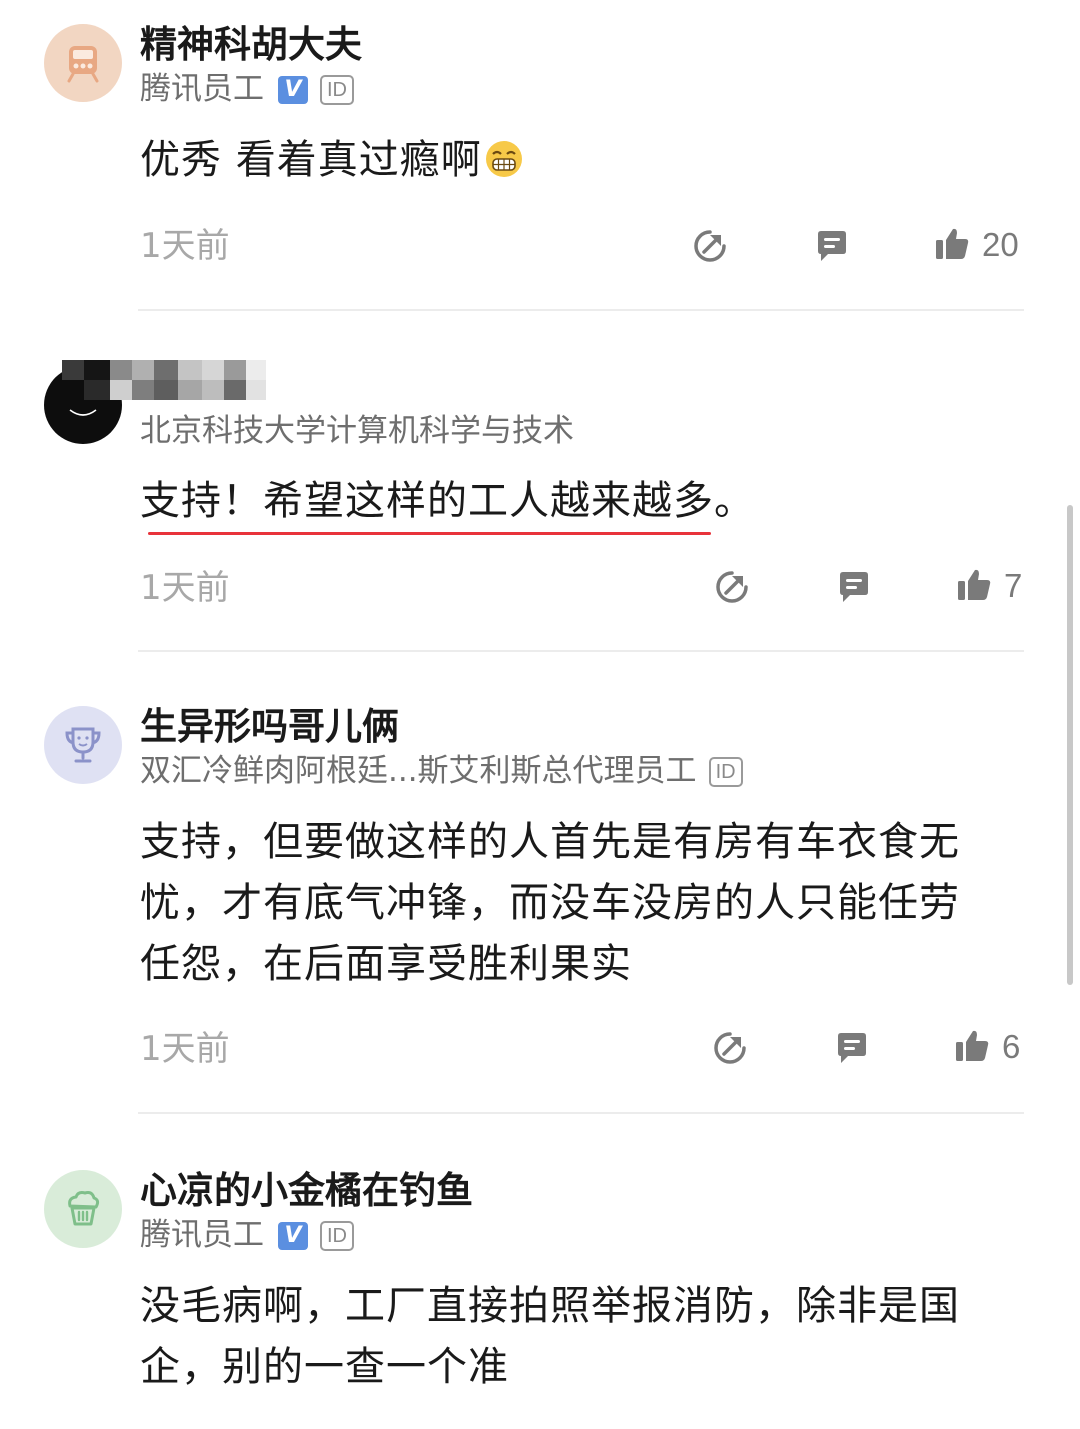  What do you see at coordinates (164, 380) in the screenshot?
I see `username-blurred` at bounding box center [164, 380].